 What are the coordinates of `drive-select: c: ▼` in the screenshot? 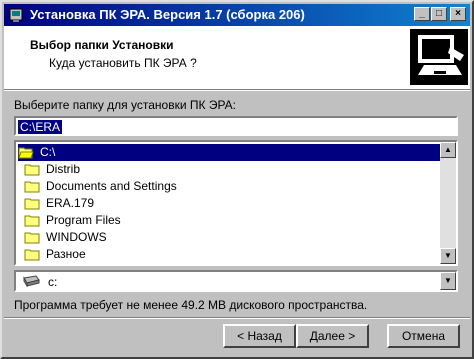 It's located at (236, 281).